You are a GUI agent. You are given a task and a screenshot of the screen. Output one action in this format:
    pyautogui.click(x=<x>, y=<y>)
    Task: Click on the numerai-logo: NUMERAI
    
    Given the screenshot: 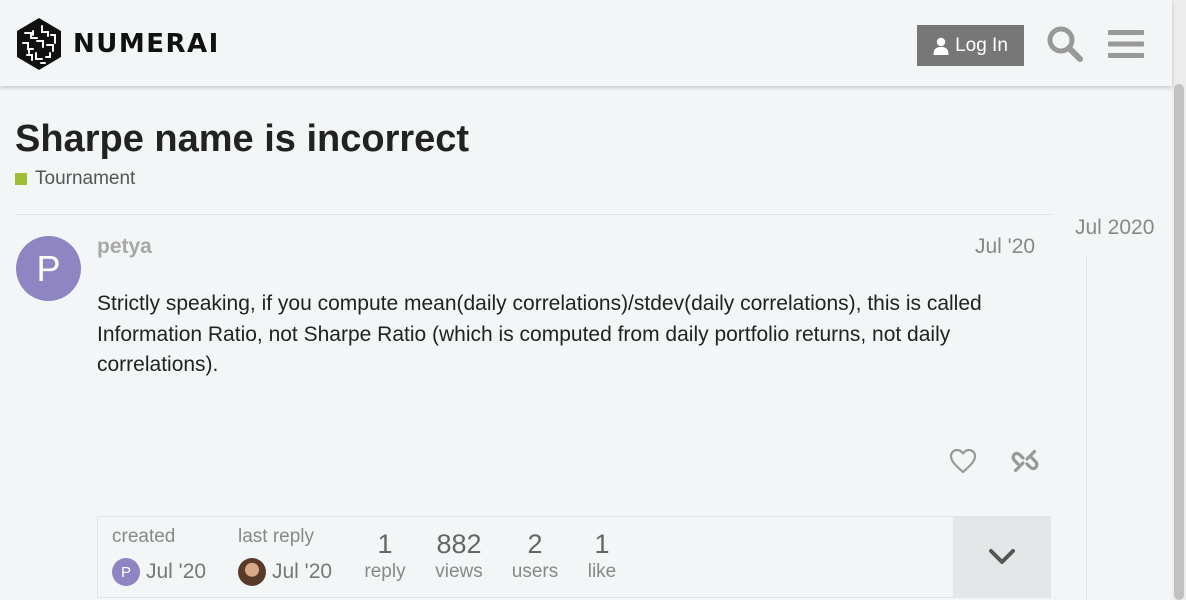 What is the action you would take?
    pyautogui.click(x=117, y=44)
    